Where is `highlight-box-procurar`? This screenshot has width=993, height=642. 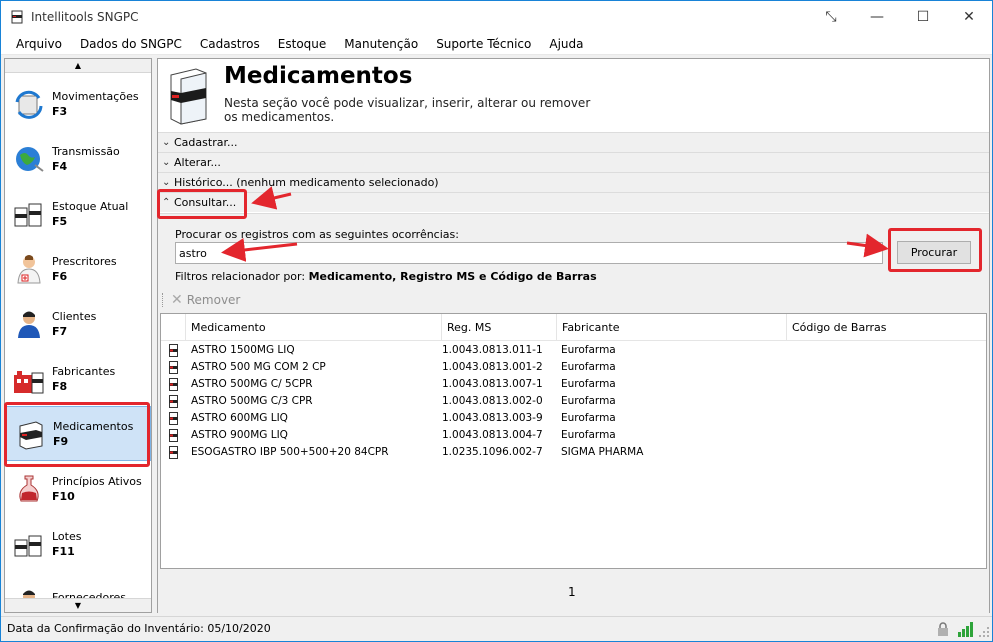
highlight-box-procurar is located at coordinates (935, 250).